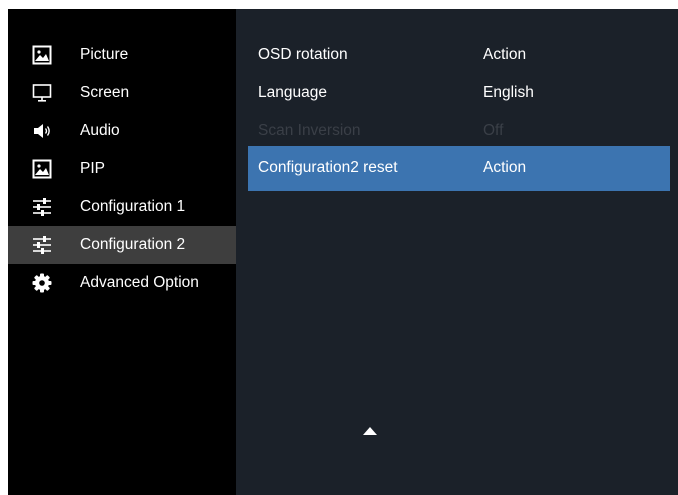 The width and height of the screenshot is (678, 495). What do you see at coordinates (309, 130) in the screenshot?
I see `setting-name: Scan Inversion` at bounding box center [309, 130].